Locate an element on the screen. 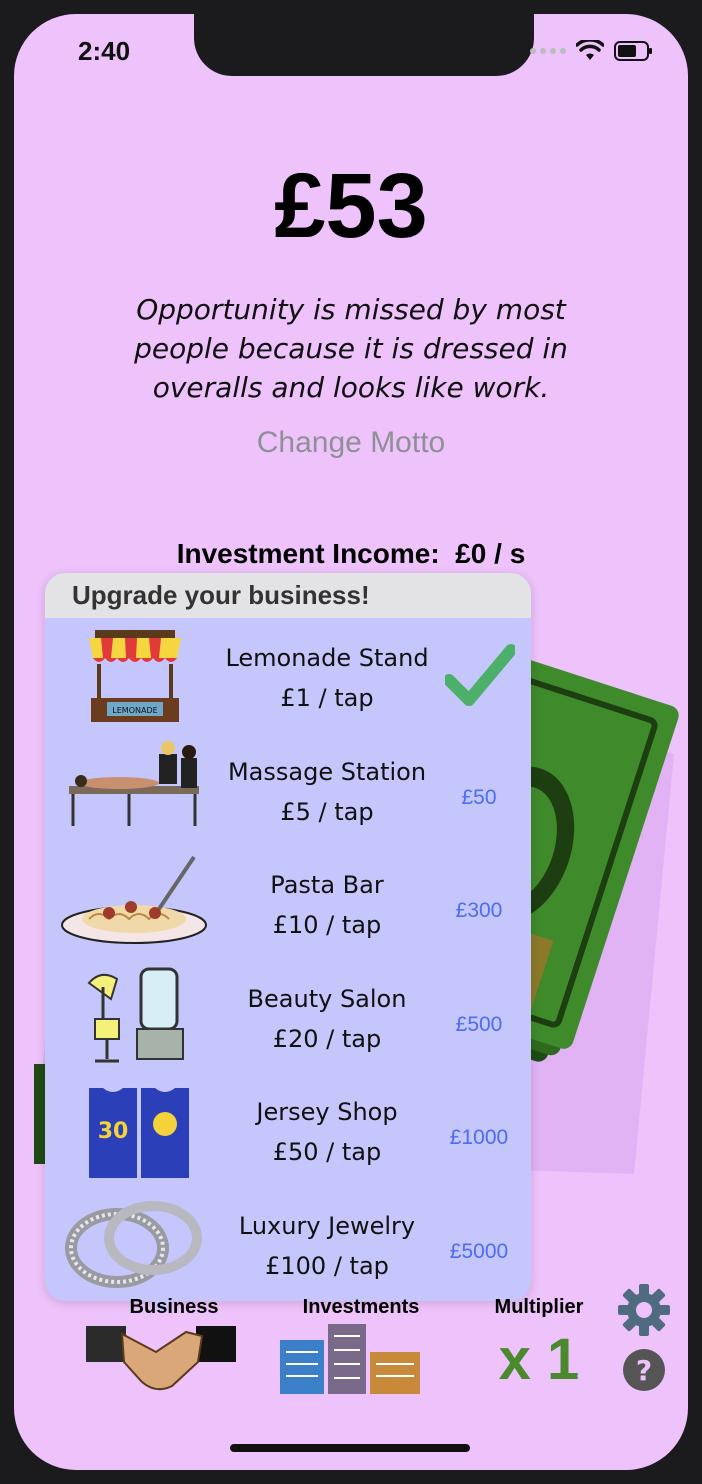  business-rate: £50 / tap is located at coordinates (327, 1152).